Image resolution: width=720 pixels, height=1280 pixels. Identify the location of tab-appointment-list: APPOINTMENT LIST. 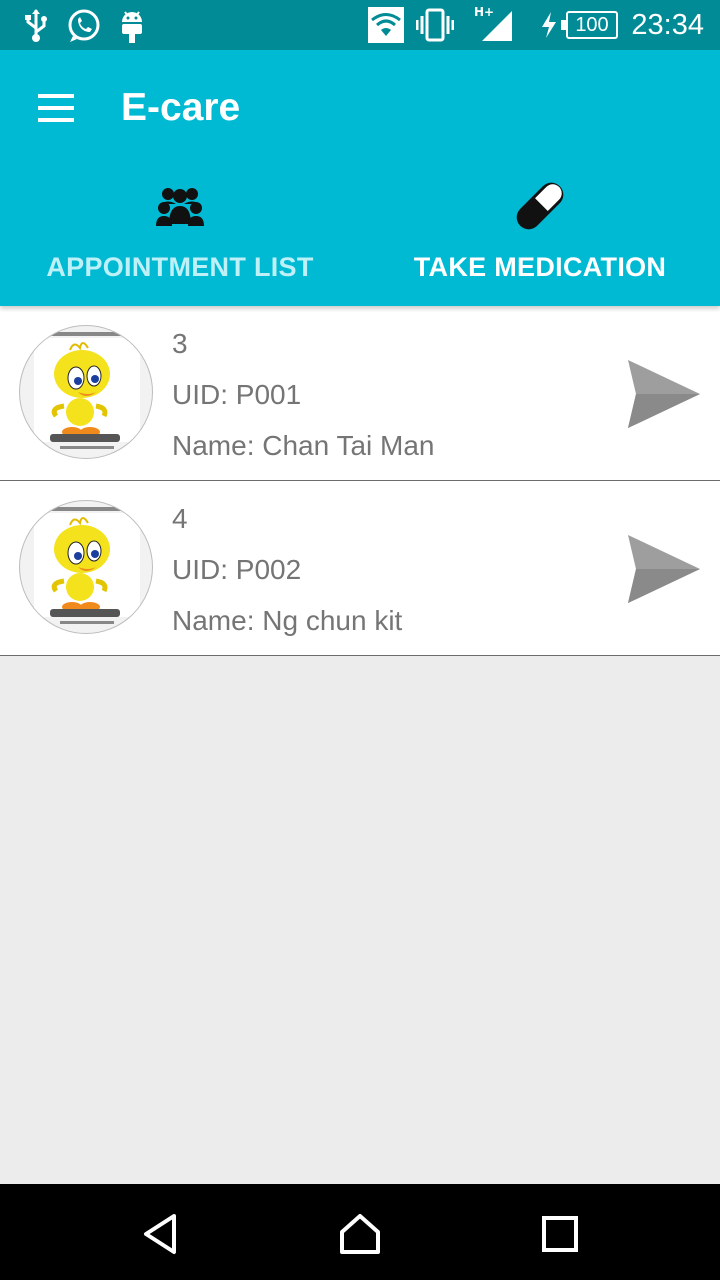
(180, 237).